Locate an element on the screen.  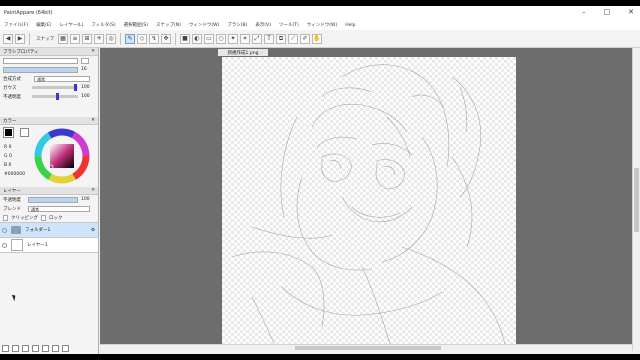
horizontal-scrollbar is located at coordinates (366, 347).